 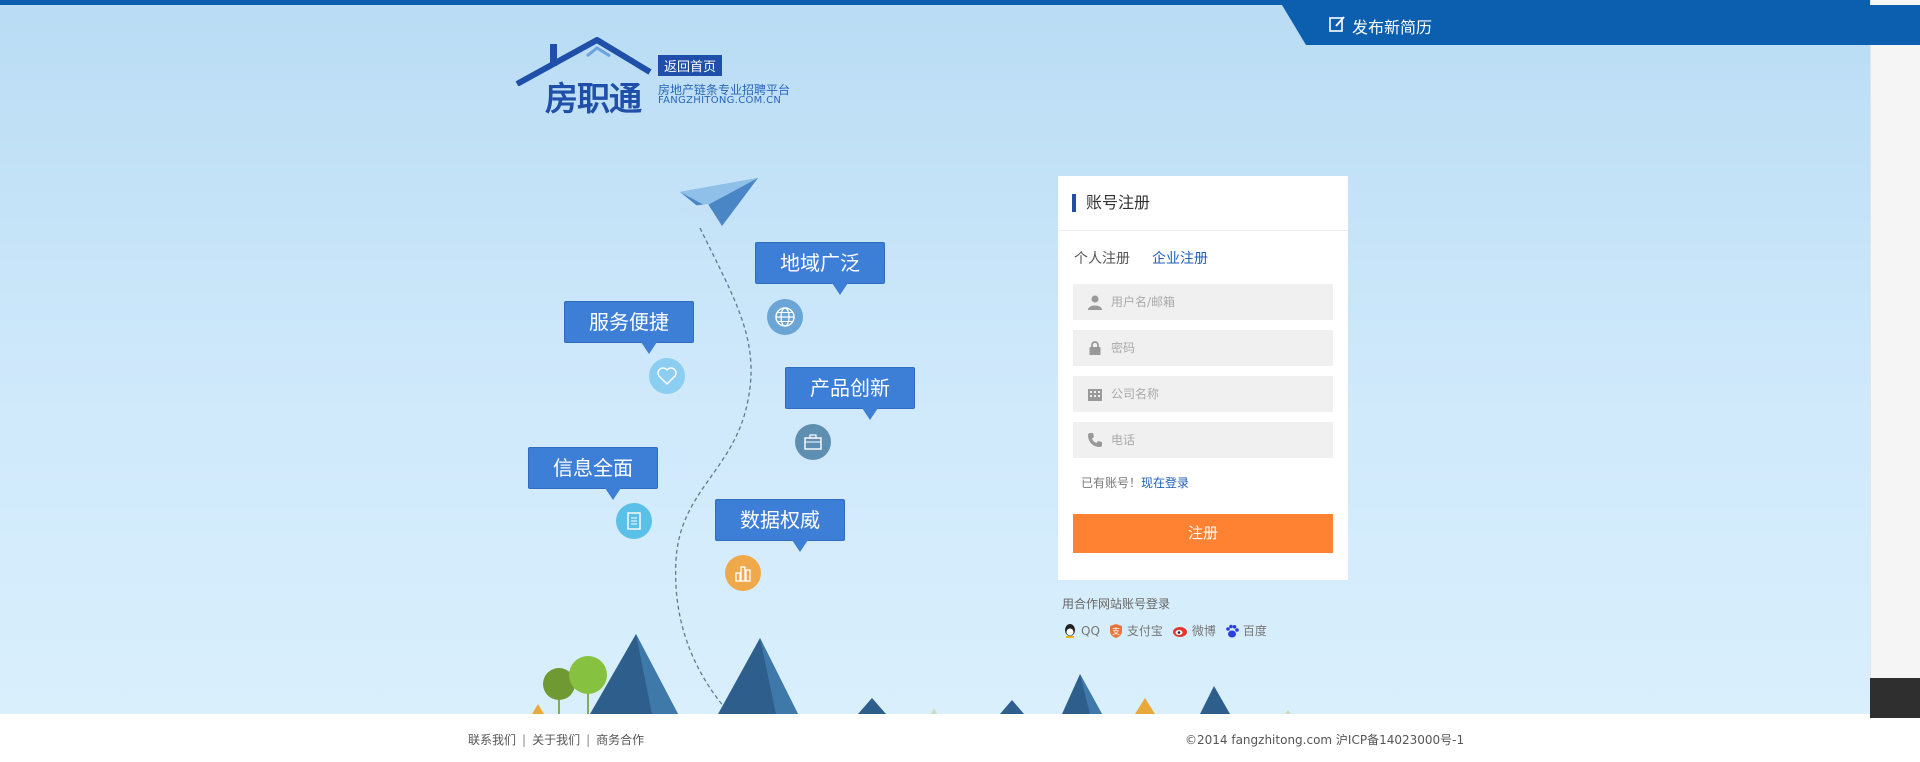 What do you see at coordinates (1325, 740) in the screenshot?
I see `footer-copyright: ©2014 fangzhitong.com 沪ICP备14023000号-1` at bounding box center [1325, 740].